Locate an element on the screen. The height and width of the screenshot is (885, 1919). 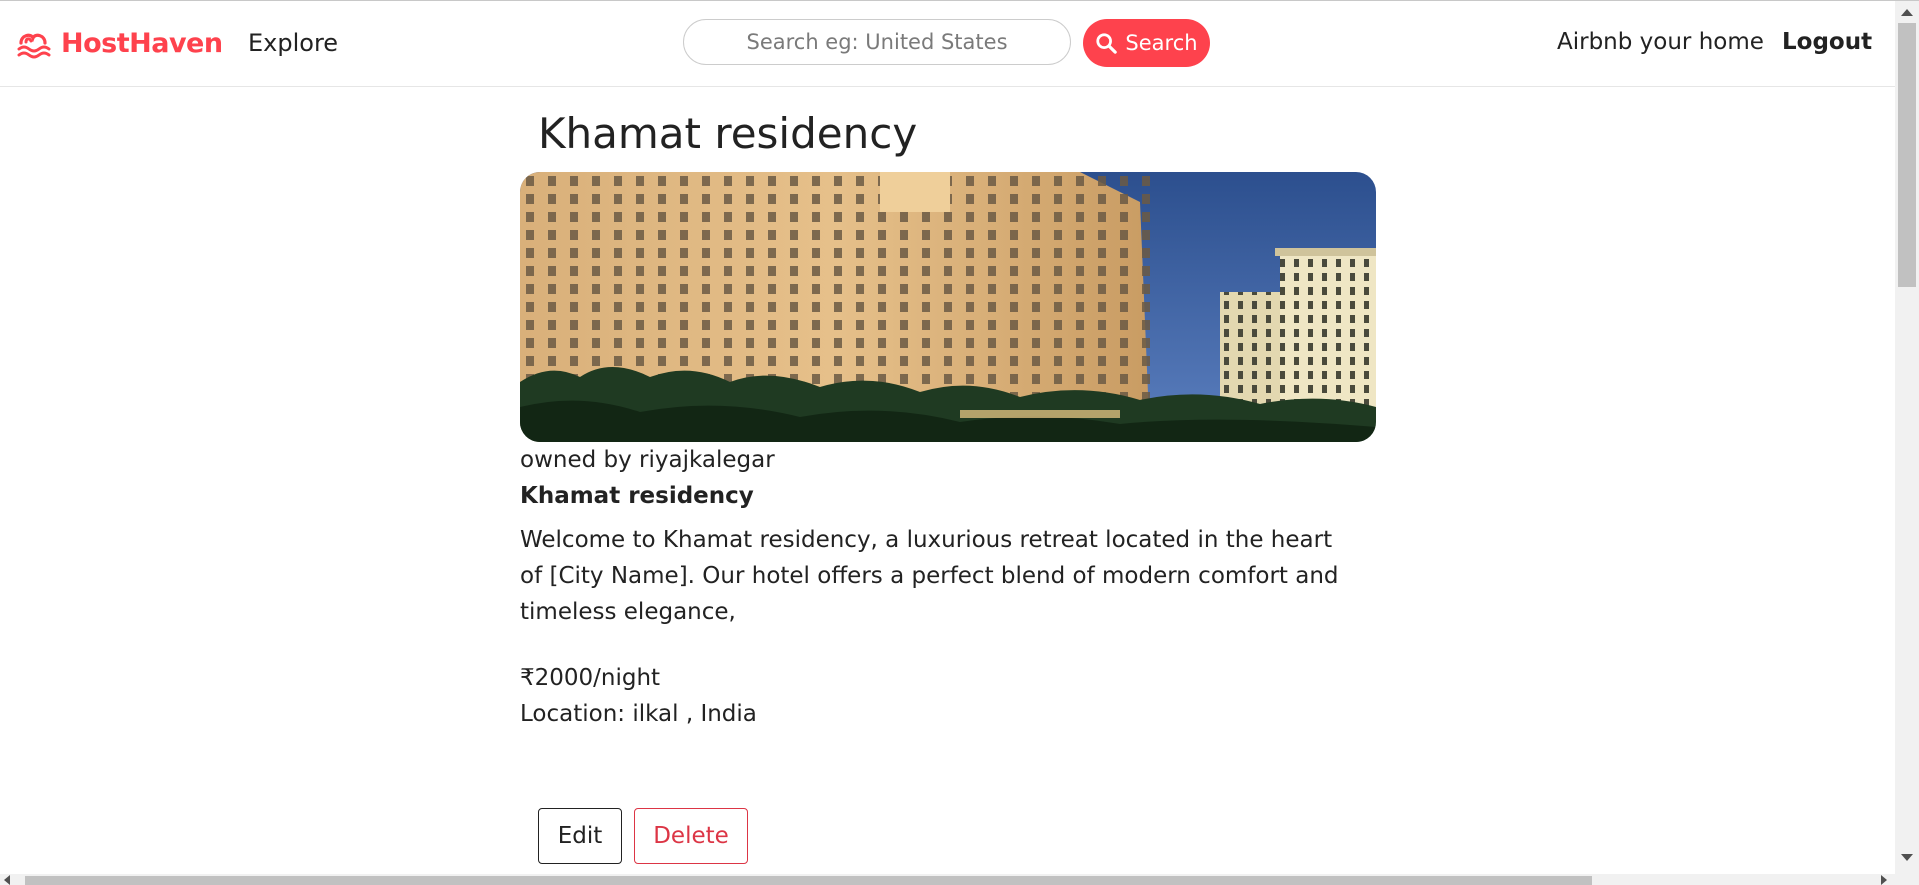
scroll-right-arrow-icon is located at coordinates (1884, 880).